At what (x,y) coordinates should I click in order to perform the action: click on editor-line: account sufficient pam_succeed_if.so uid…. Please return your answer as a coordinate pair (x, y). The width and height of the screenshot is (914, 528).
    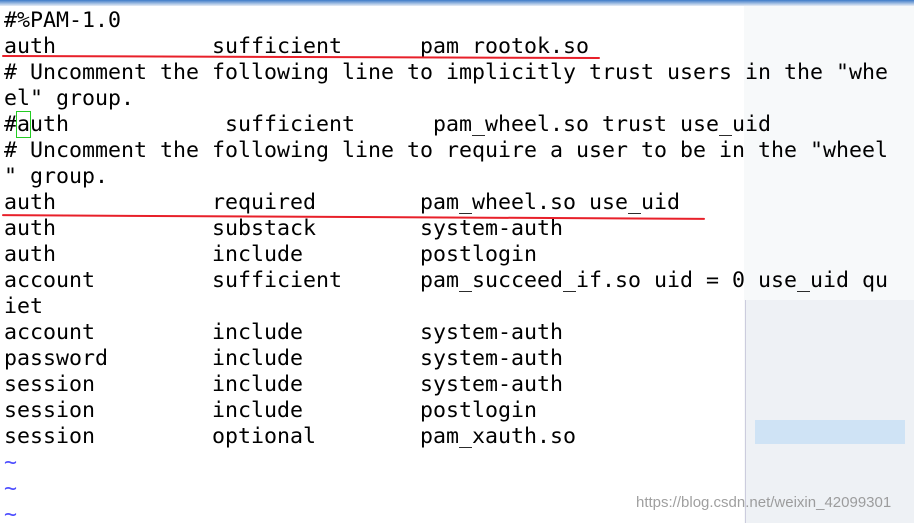
    Looking at the image, I should click on (446, 280).